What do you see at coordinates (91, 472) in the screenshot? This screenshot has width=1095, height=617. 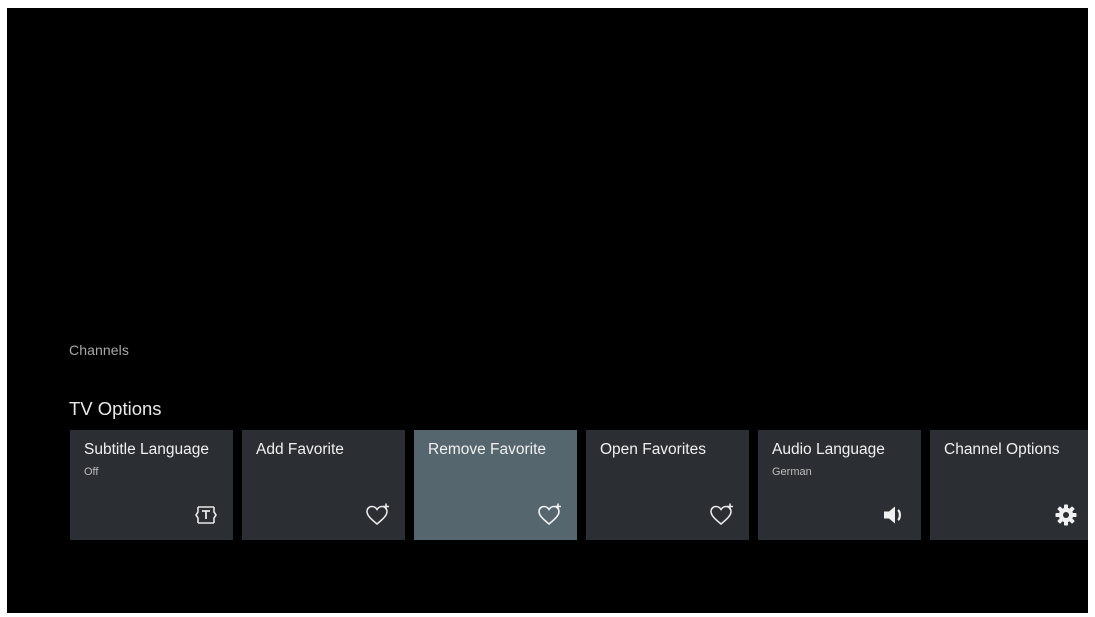 I see `card-subtitle: Off` at bounding box center [91, 472].